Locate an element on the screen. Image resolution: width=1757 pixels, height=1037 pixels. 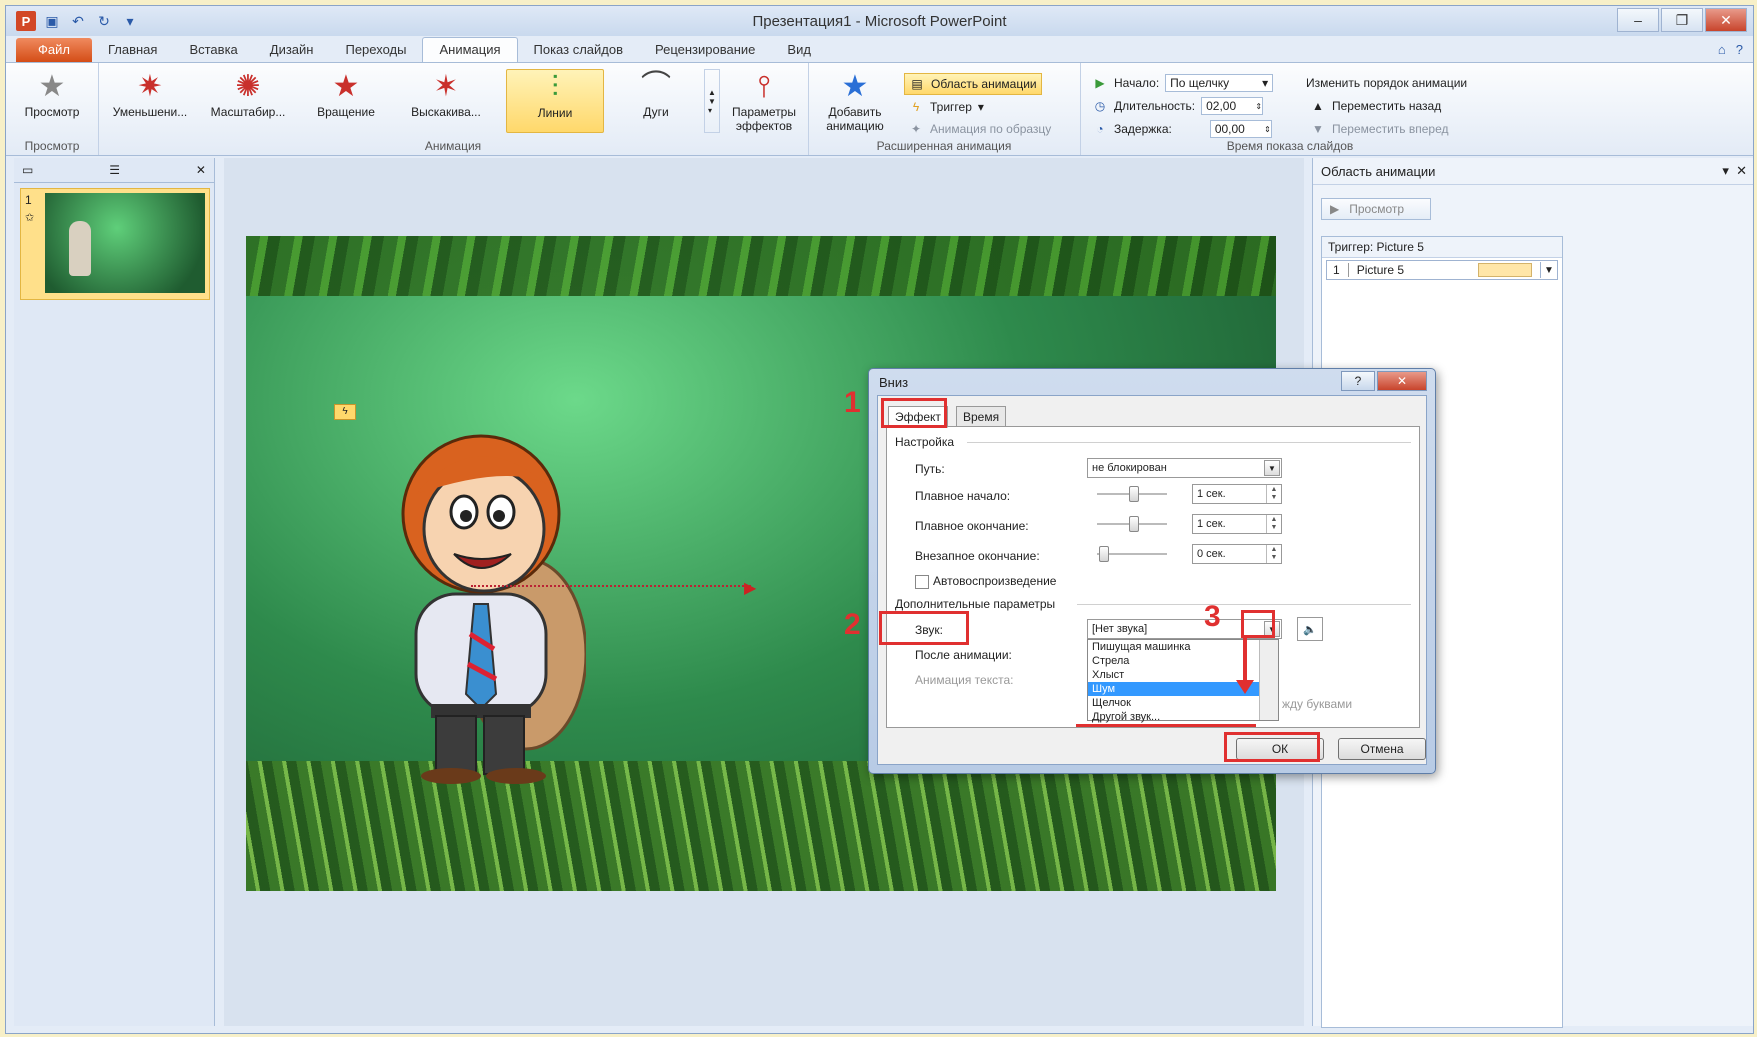
smooth-end-slider is located at coordinates (1132, 524).